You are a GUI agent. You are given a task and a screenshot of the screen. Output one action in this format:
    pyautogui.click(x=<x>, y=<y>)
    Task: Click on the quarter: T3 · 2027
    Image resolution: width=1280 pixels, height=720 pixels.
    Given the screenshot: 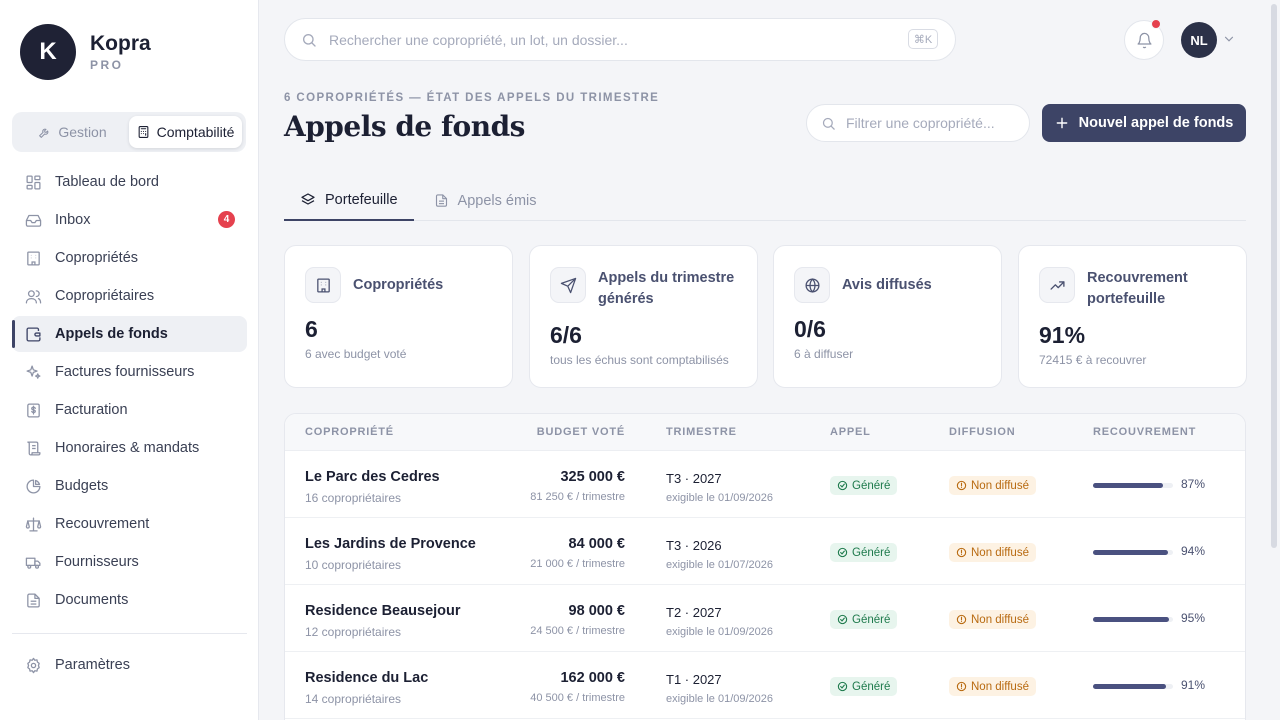 What is the action you would take?
    pyautogui.click(x=694, y=478)
    